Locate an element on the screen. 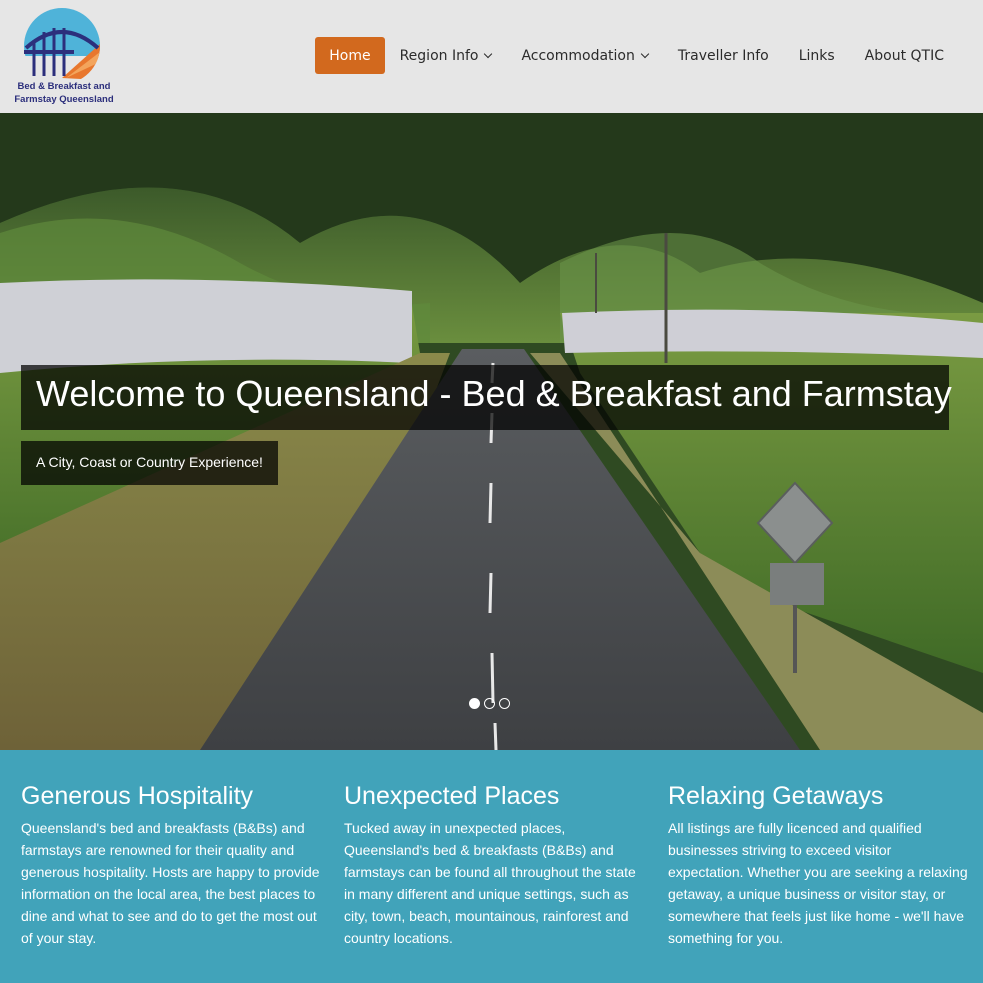  feature-heading: Relaxing Getaways is located at coordinates (776, 796).